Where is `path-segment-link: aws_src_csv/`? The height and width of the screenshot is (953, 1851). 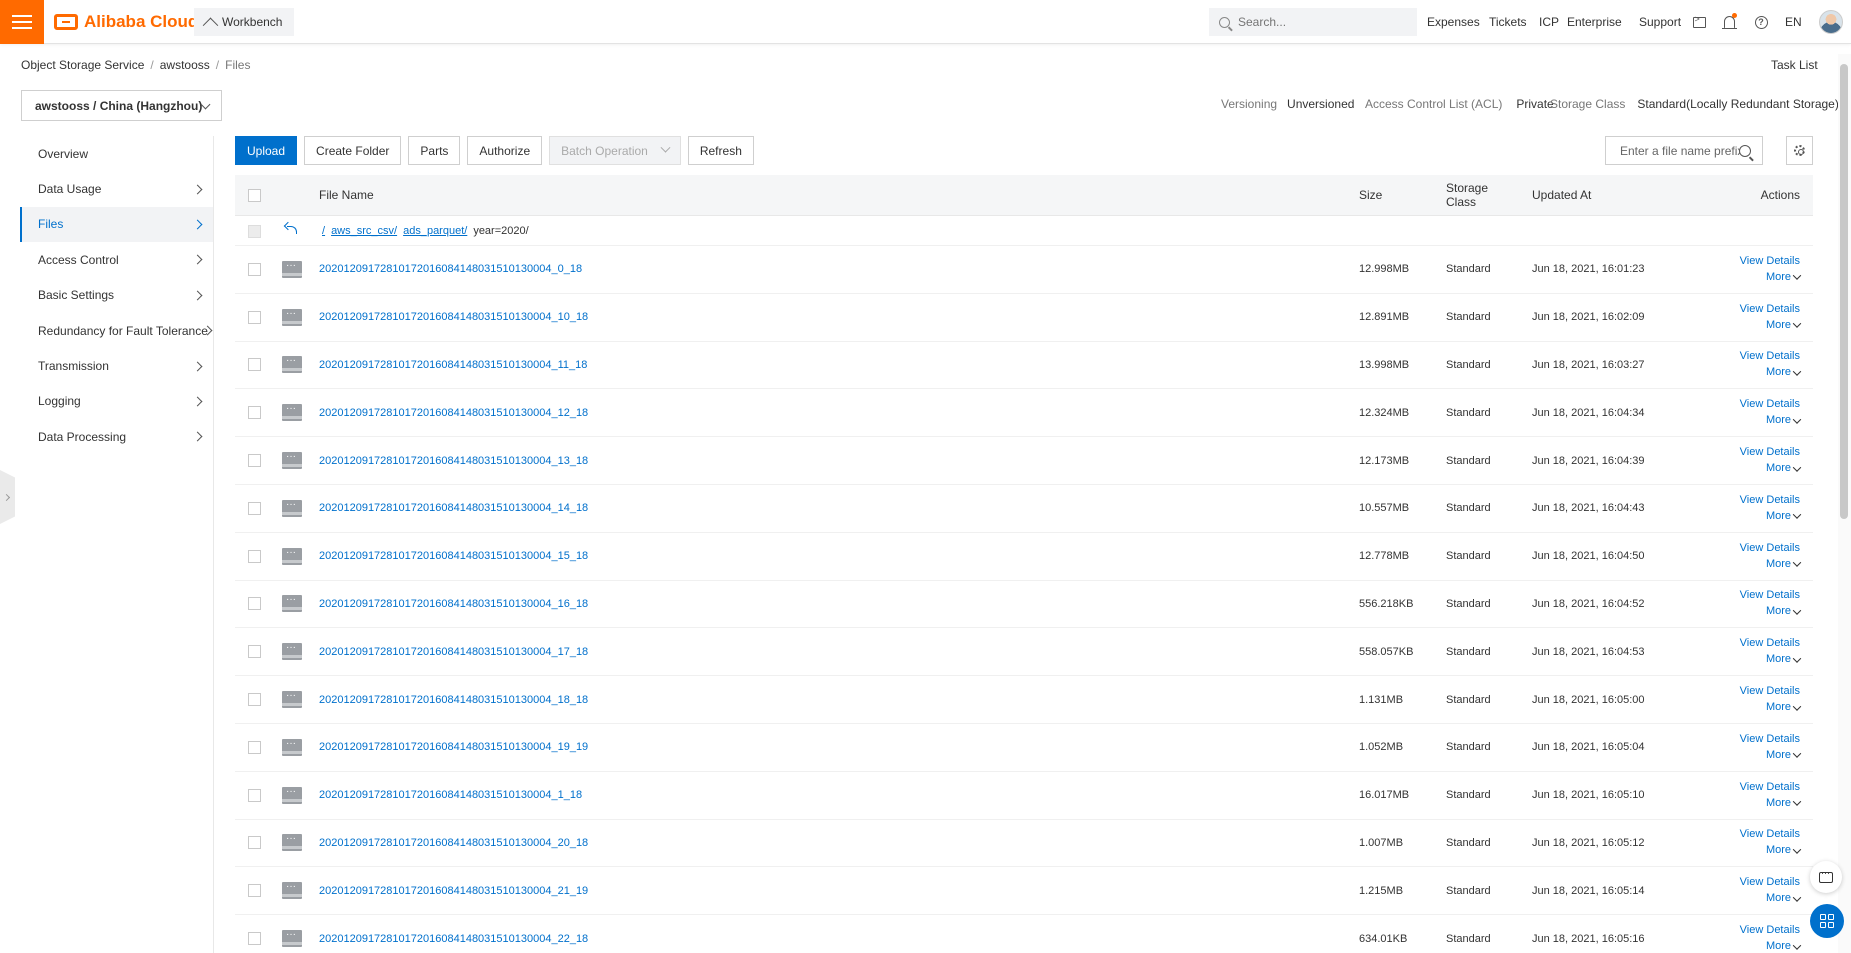
path-segment-link: aws_src_csv/ is located at coordinates (364, 231).